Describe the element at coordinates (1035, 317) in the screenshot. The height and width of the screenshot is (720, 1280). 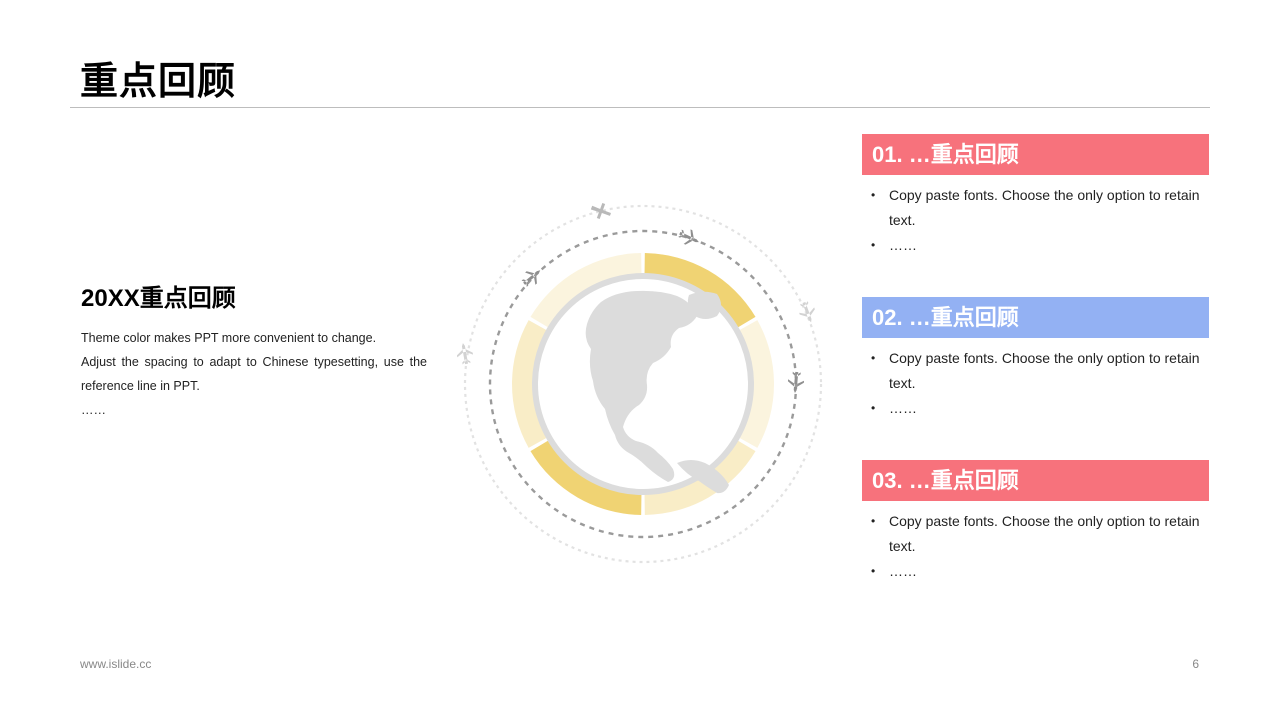
I see `card-header: 02. …重点回顾` at that location.